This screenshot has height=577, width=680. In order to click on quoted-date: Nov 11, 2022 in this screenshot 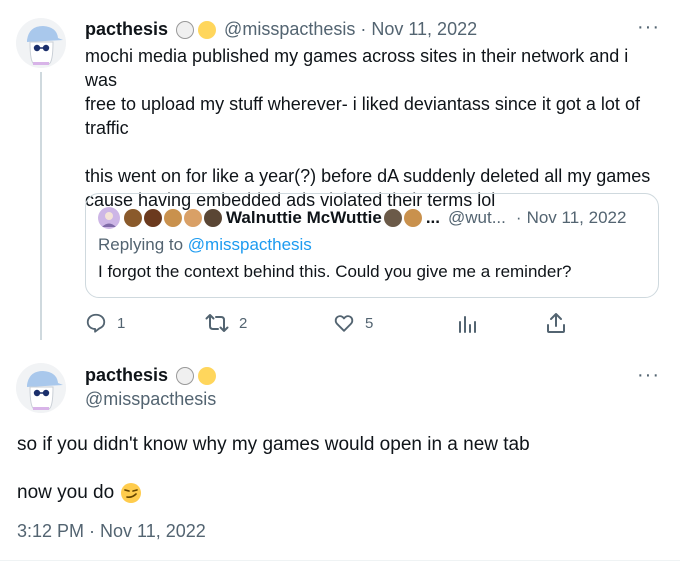, I will do `click(577, 218)`.